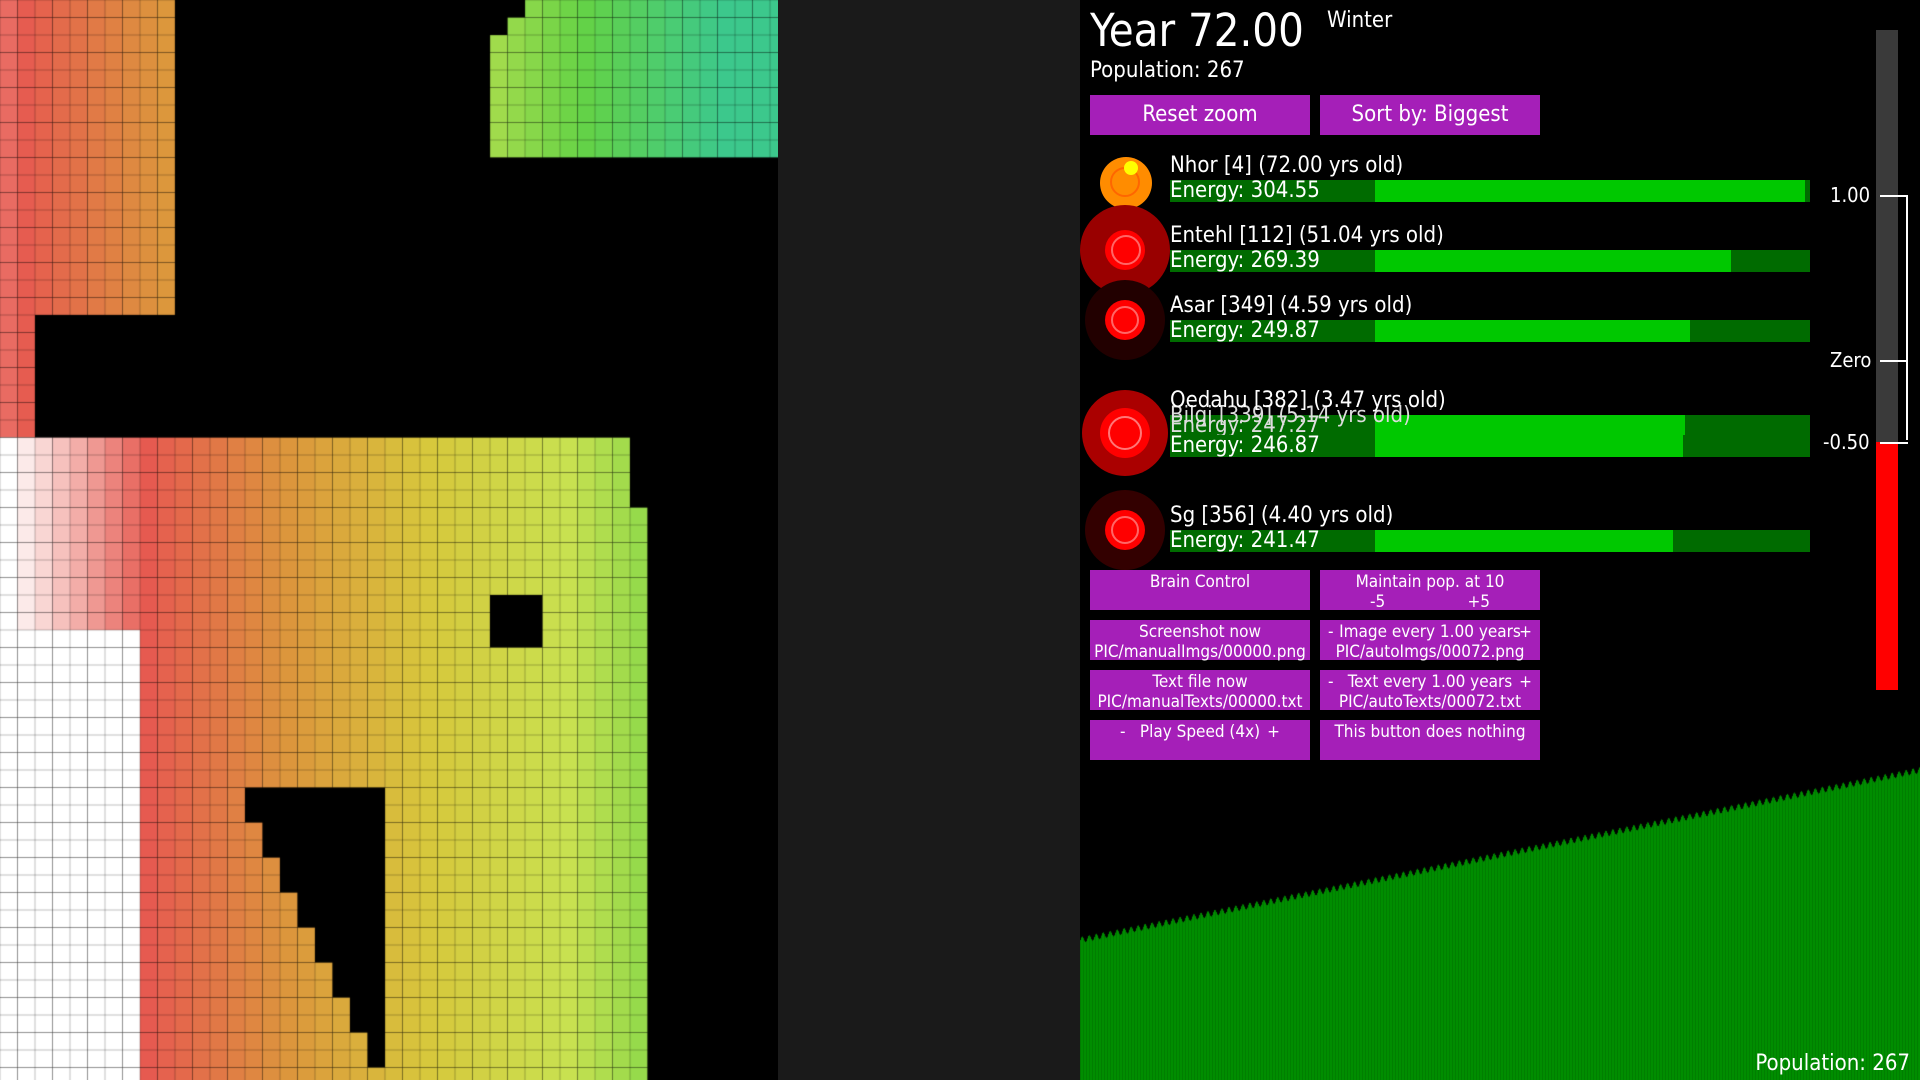 The height and width of the screenshot is (1080, 1920). What do you see at coordinates (1131, 168) in the screenshot?
I see `creature-mouth` at bounding box center [1131, 168].